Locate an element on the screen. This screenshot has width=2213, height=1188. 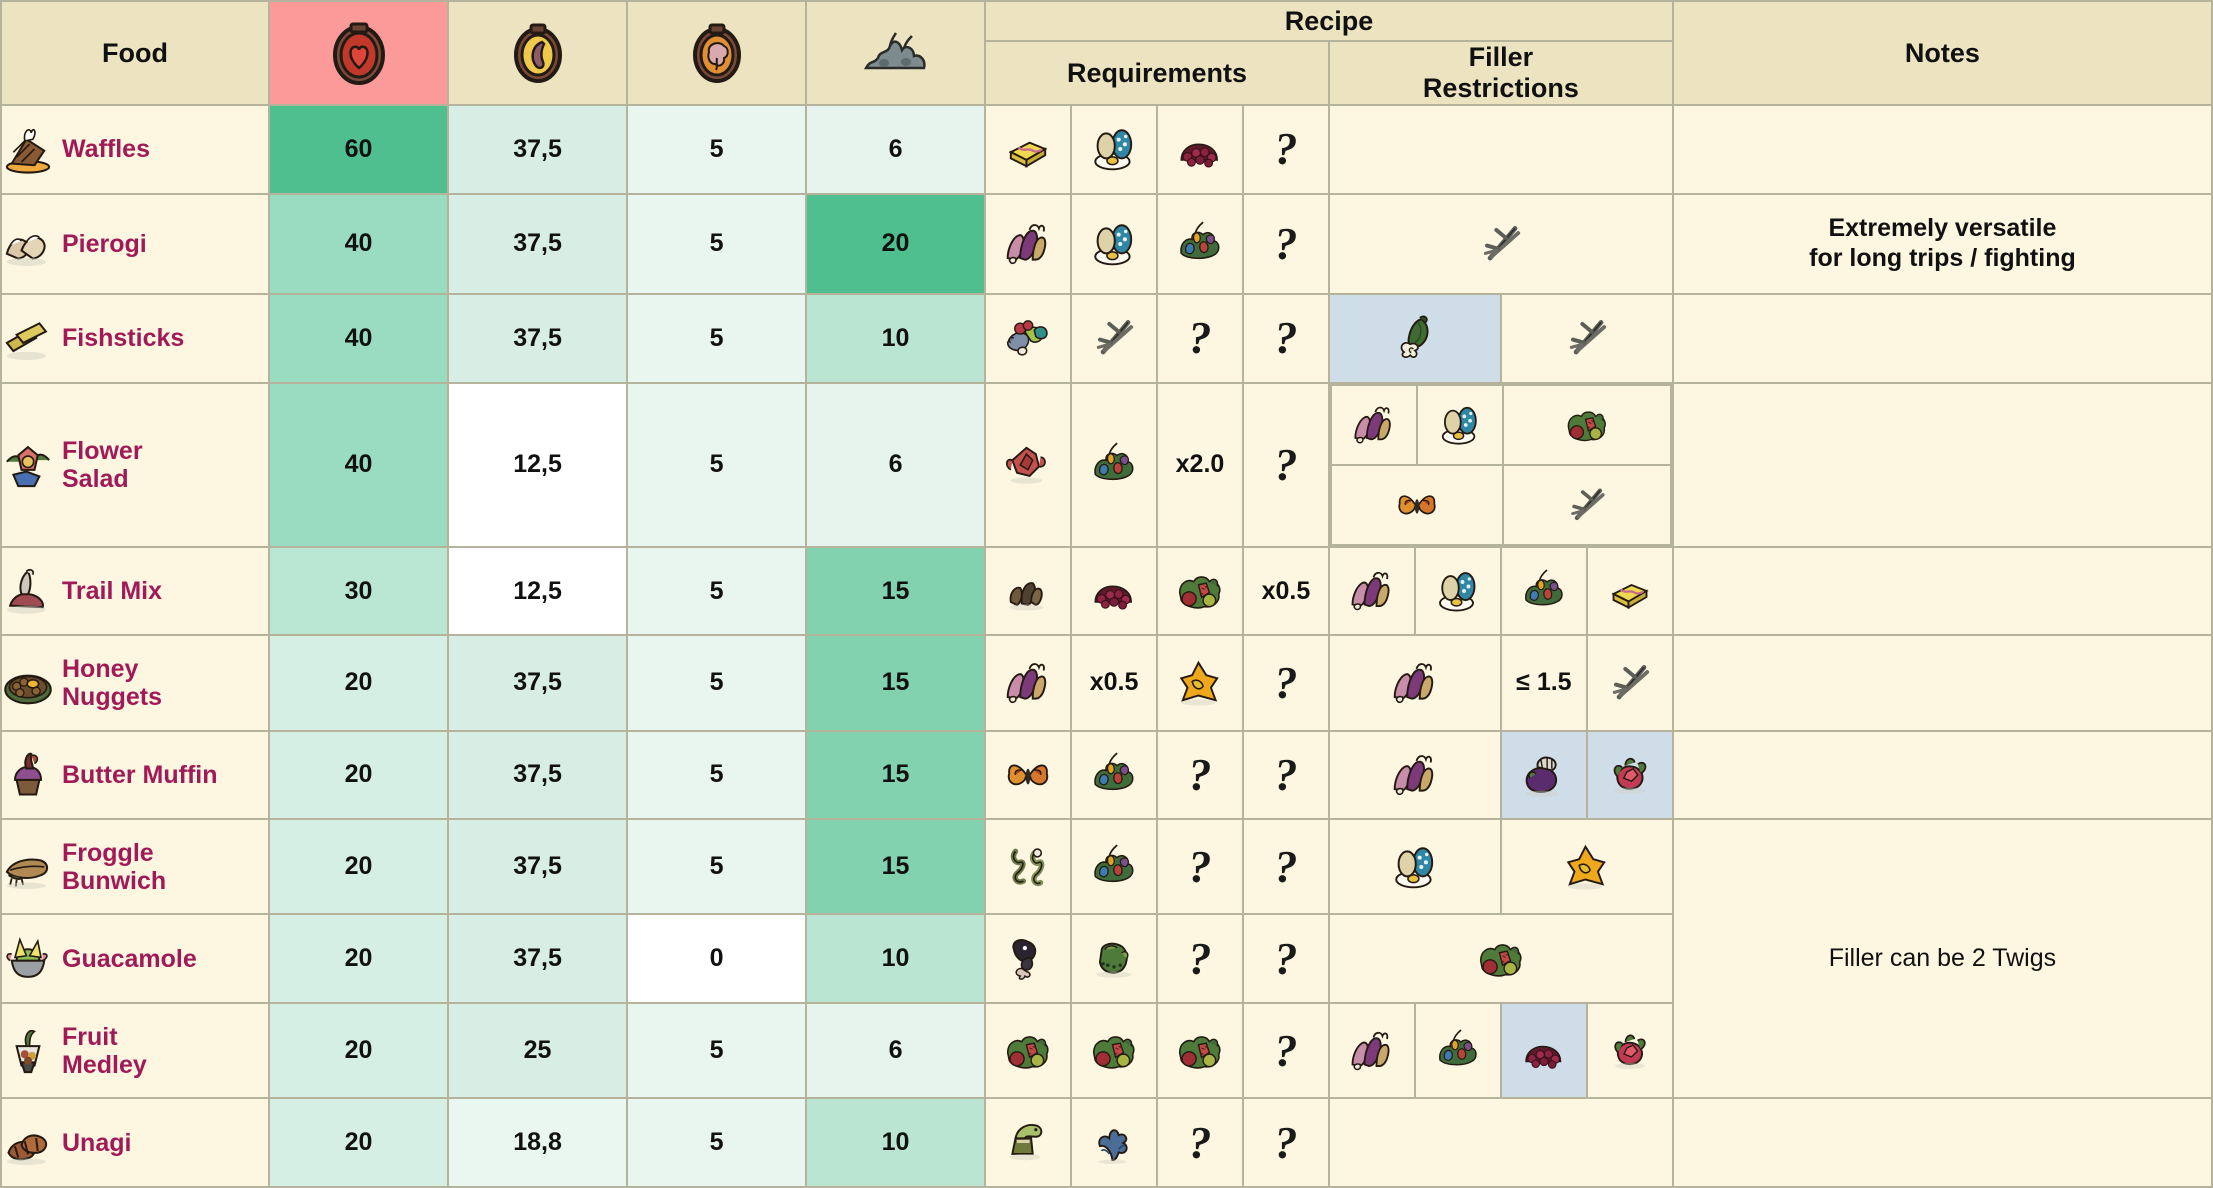
food-name: Butter Muffin is located at coordinates (140, 774).